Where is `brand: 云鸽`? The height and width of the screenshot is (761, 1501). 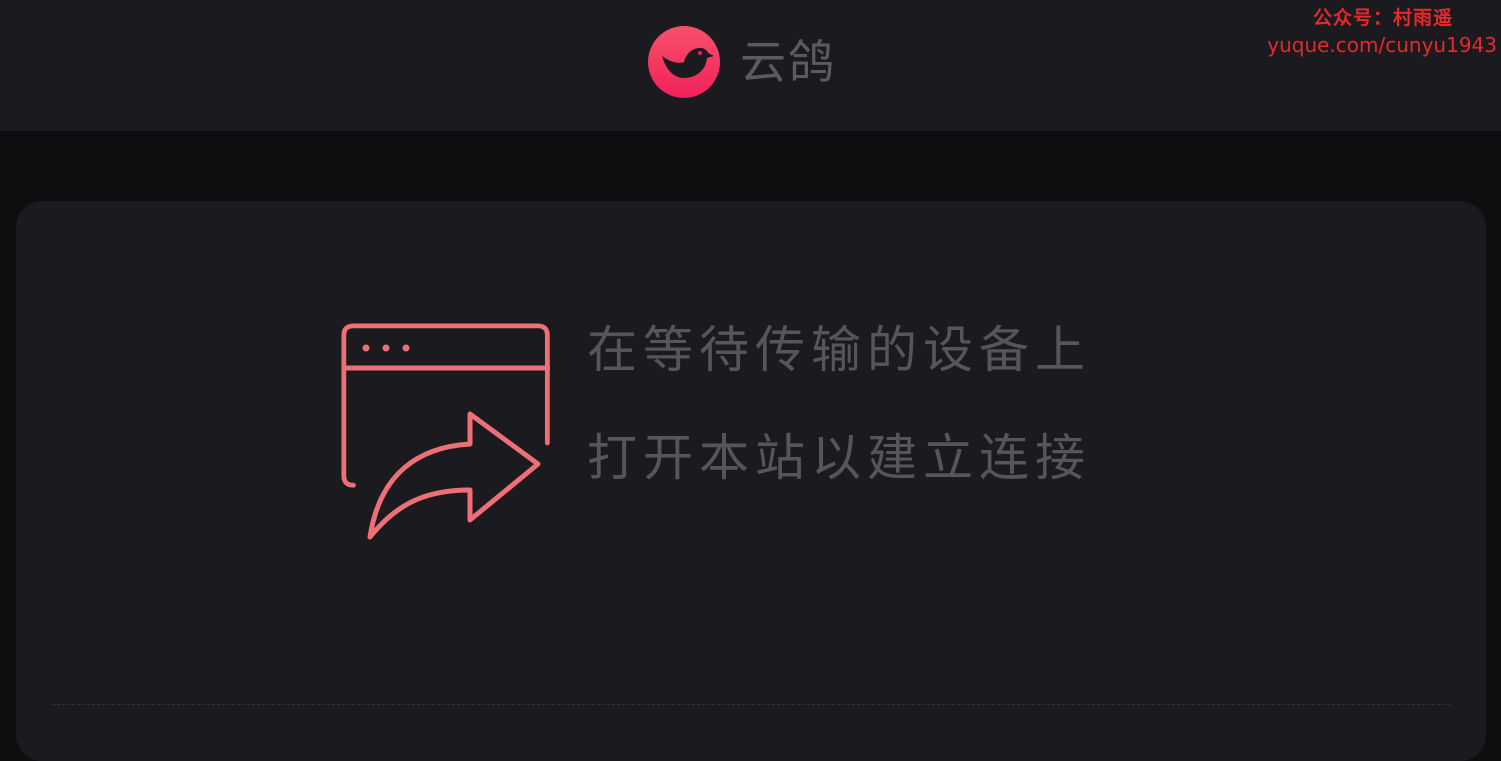
brand: 云鸽 is located at coordinates (742, 62).